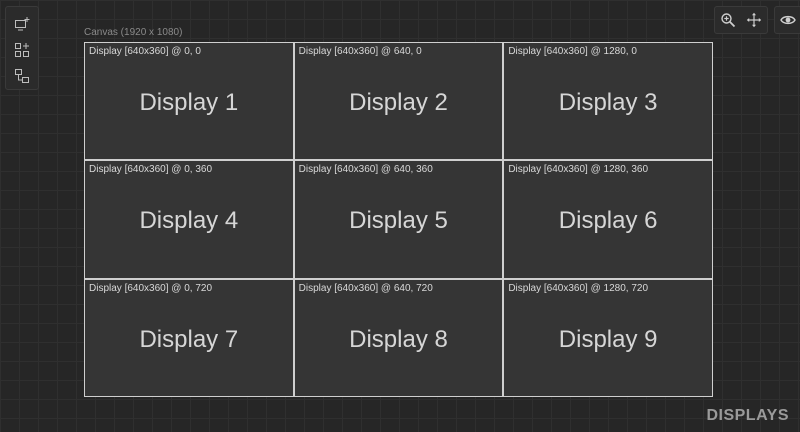  I want to click on display-name: Display 9, so click(608, 339).